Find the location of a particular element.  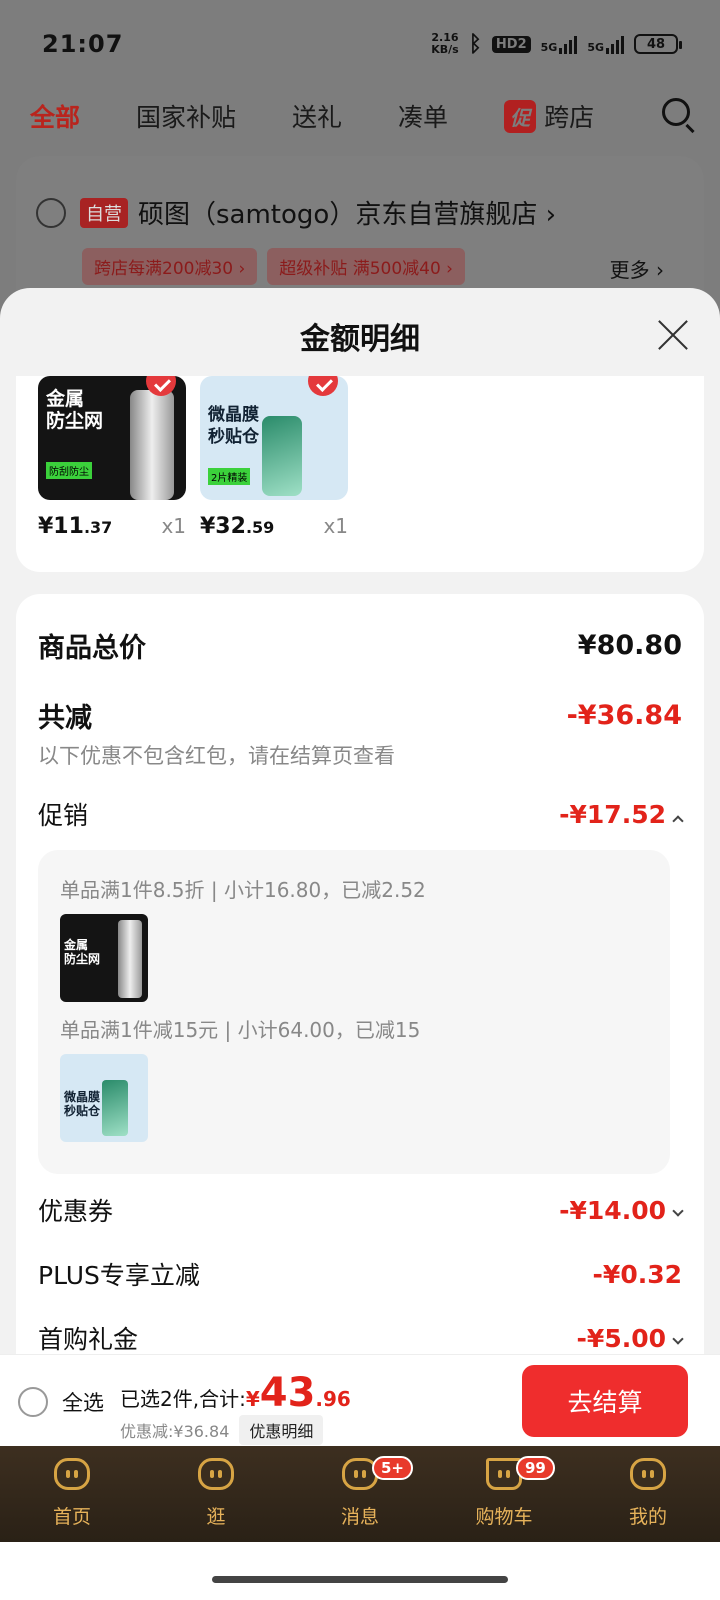

search-icon is located at coordinates (676, 112).